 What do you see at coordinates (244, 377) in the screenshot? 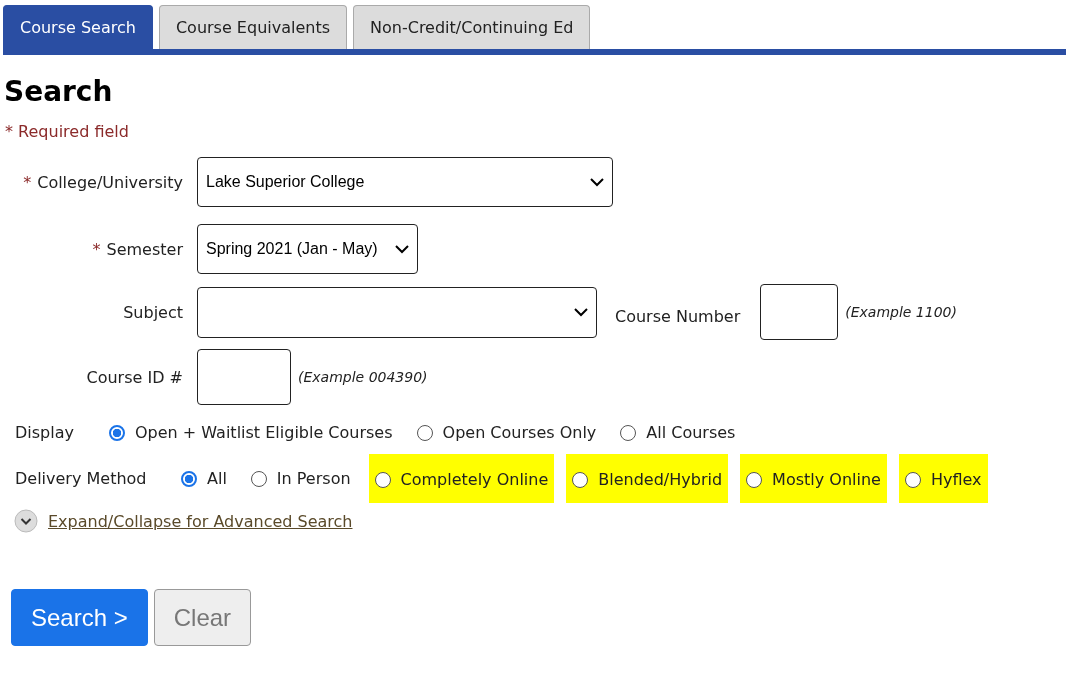
I see `course-id-field` at bounding box center [244, 377].